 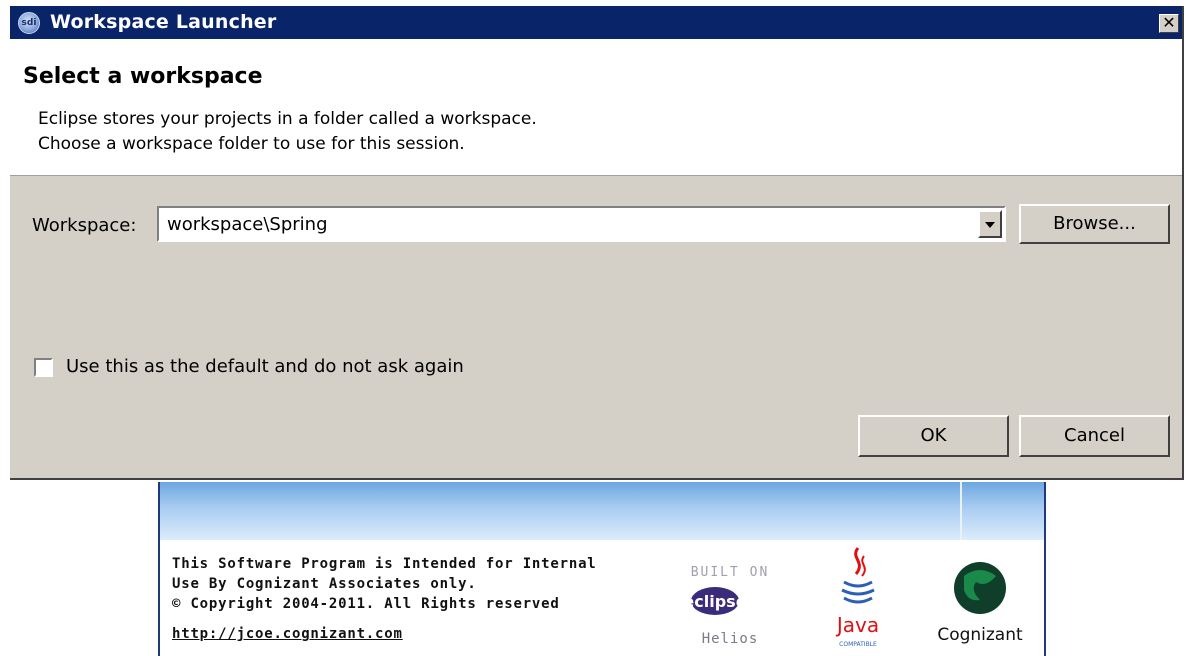 I want to click on cancel-button: Cancel, so click(x=1094, y=436).